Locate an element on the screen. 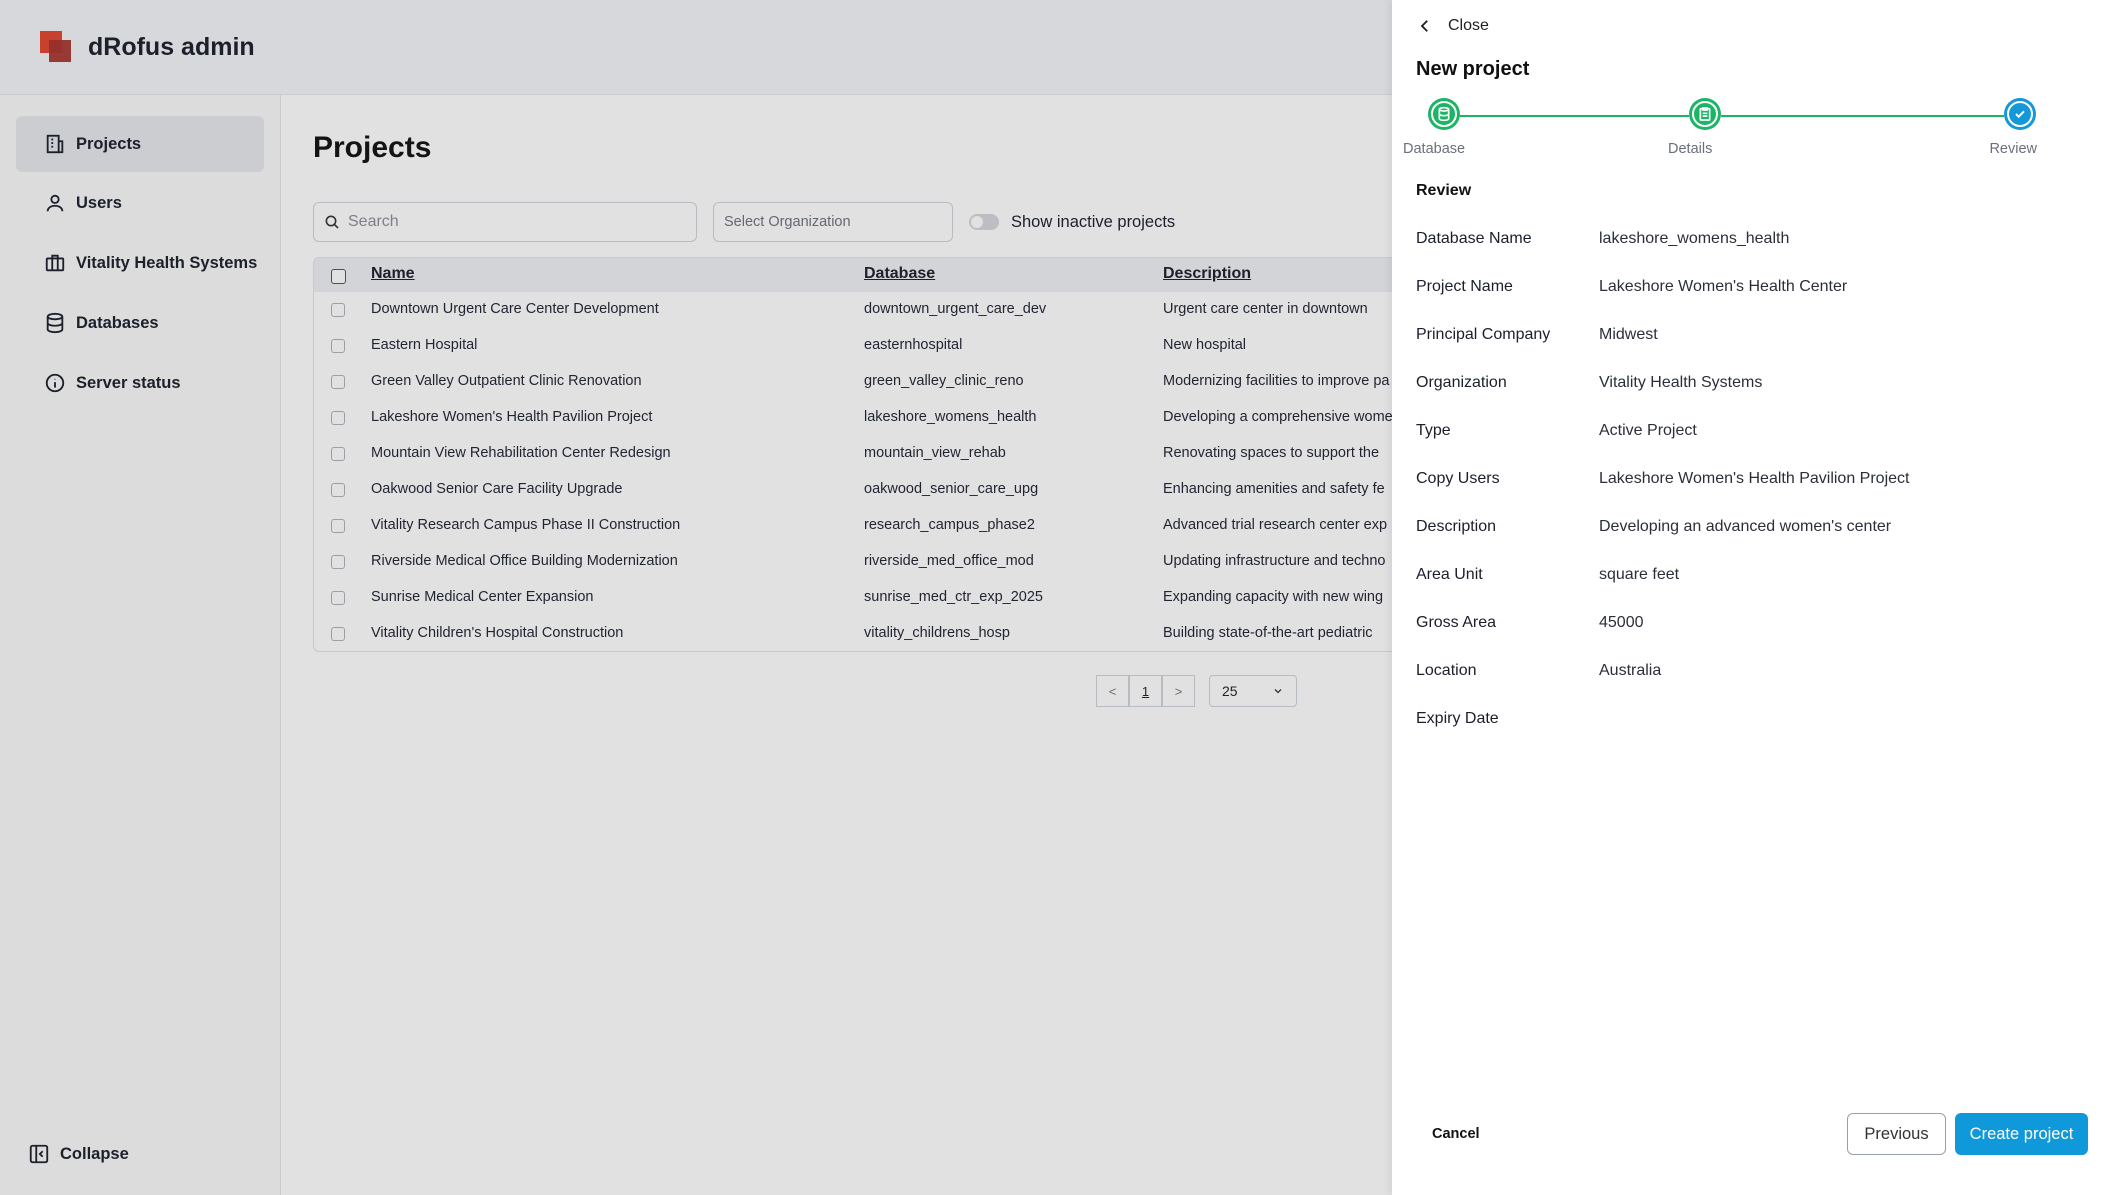 The height and width of the screenshot is (1195, 2112). review-field-label: Database Name is located at coordinates (1474, 238).